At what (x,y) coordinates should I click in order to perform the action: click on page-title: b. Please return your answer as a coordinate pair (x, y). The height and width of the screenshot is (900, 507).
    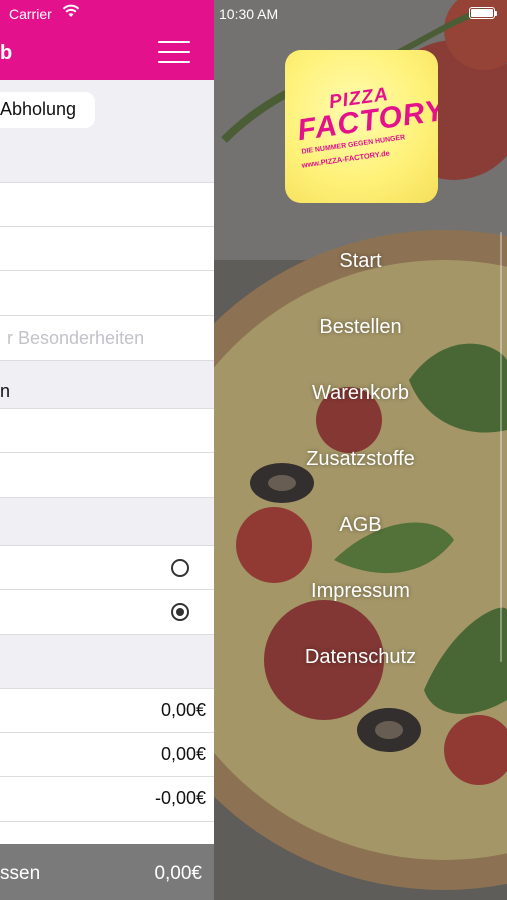
    Looking at the image, I should click on (6, 53).